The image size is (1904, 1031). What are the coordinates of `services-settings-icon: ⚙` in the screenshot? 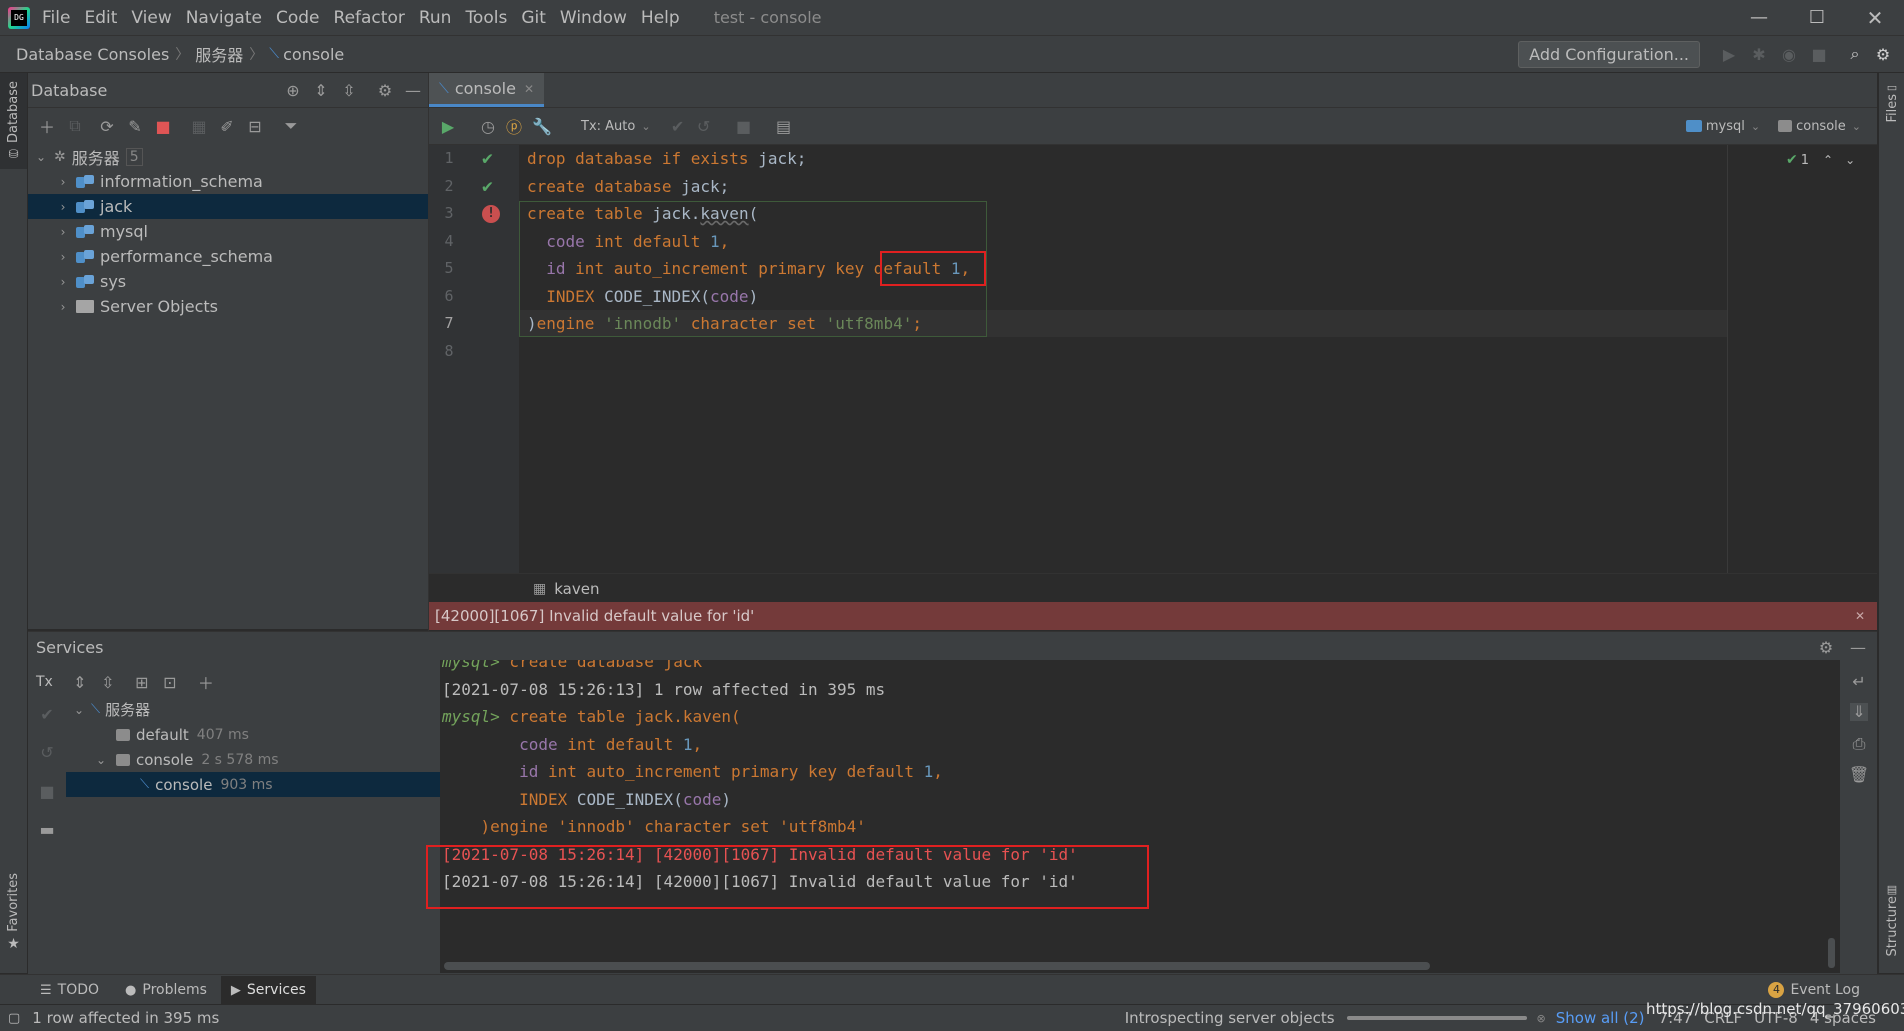 It's located at (1826, 647).